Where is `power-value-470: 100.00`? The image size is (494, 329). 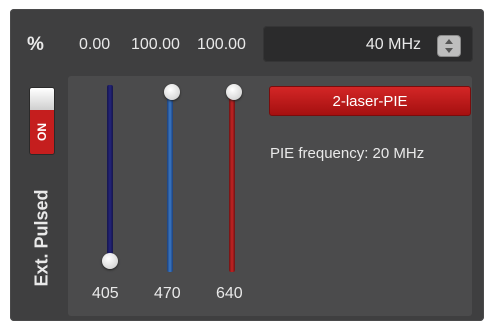
power-value-470: 100.00 is located at coordinates (155, 44).